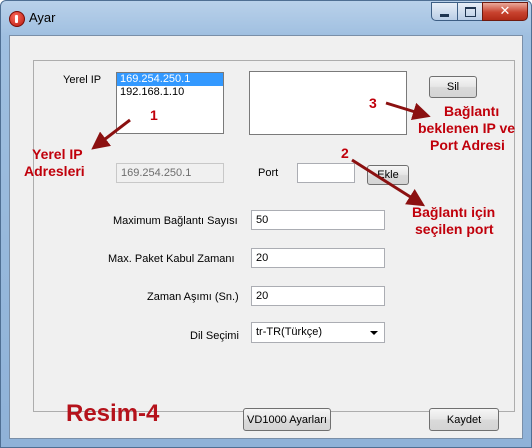 The image size is (532, 448). Describe the element at coordinates (454, 229) in the screenshot. I see `port-caption-line2: seçilen port` at that location.